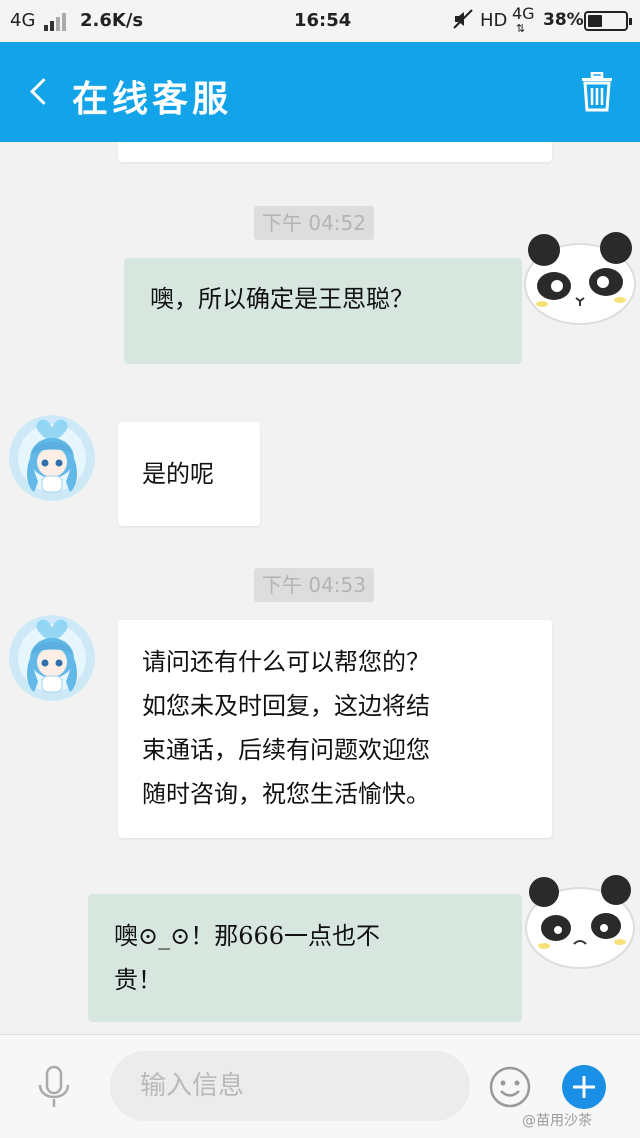 This screenshot has width=640, height=1138. I want to click on message-line: 噢⊙_⊙！那666一点也不, so click(247, 936).